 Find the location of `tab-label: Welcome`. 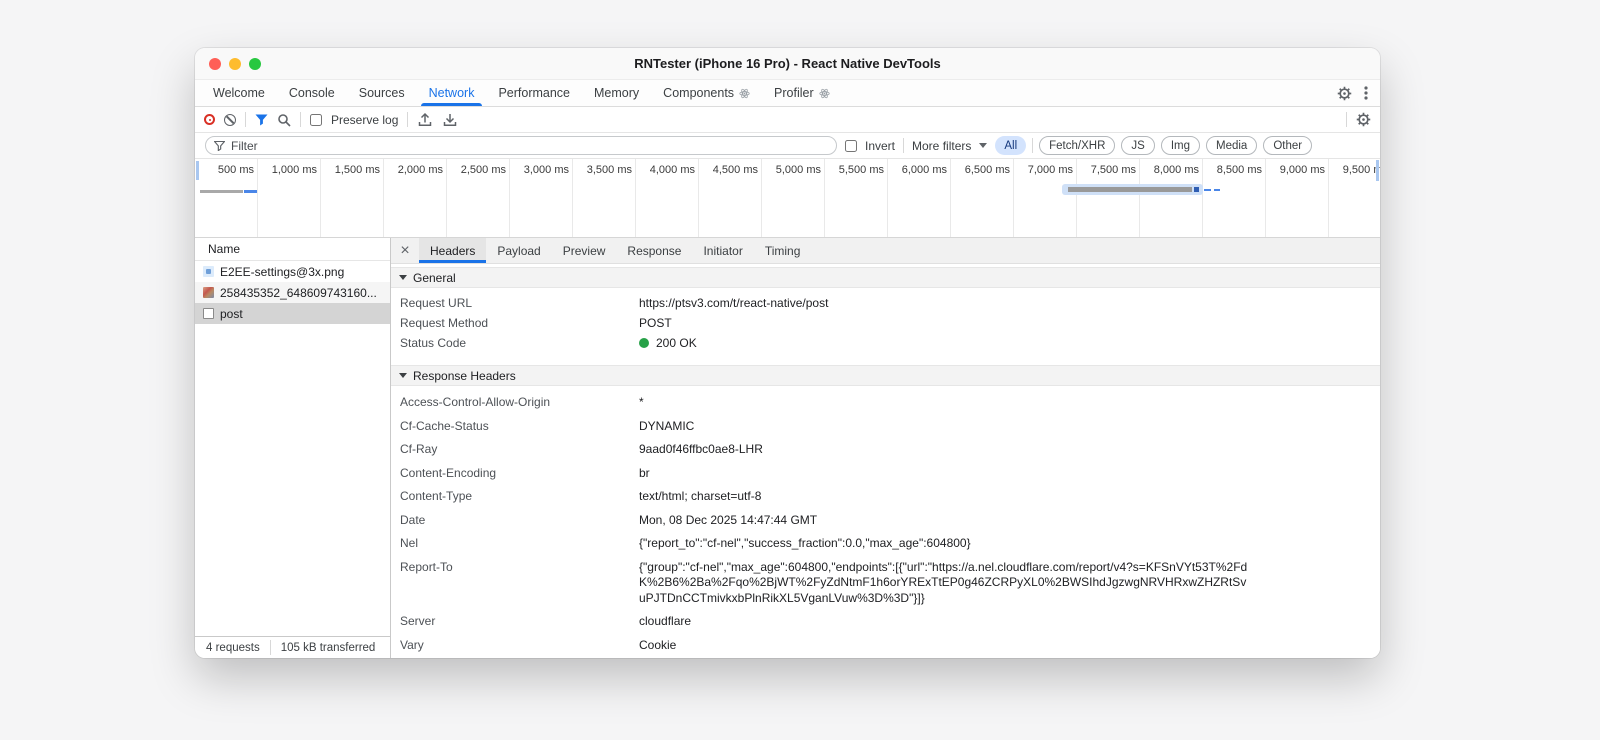

tab-label: Welcome is located at coordinates (239, 93).